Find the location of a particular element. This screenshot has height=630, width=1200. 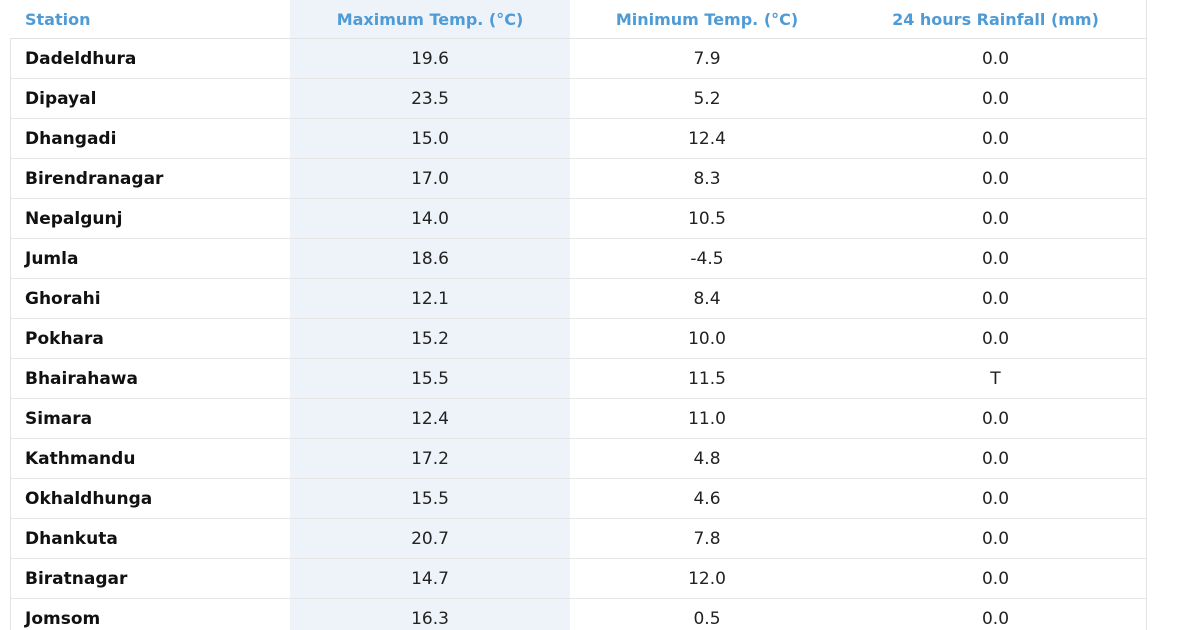

table-row: Dhankuta 20.7 7.8 0.0 is located at coordinates (578, 538).